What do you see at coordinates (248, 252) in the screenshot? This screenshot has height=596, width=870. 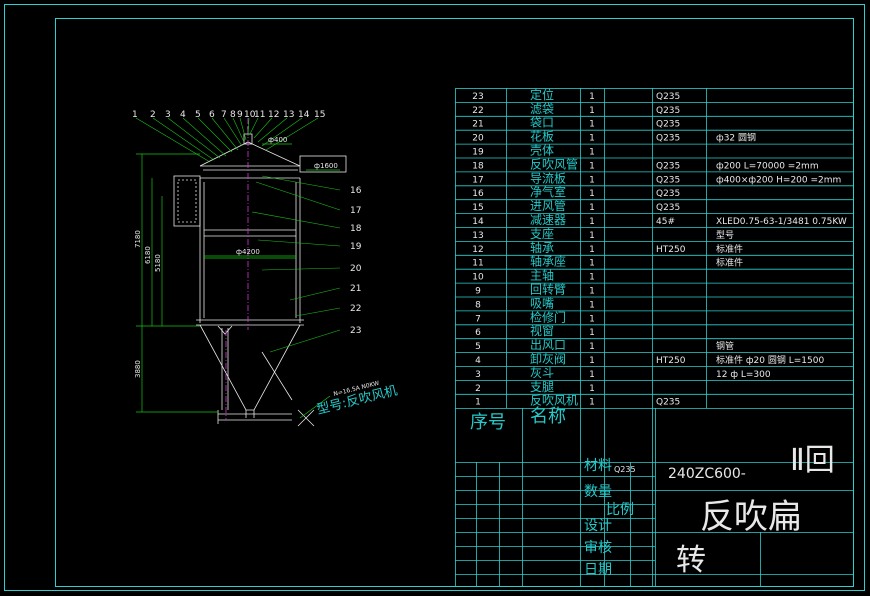 I see `dim-shell: ф4200` at bounding box center [248, 252].